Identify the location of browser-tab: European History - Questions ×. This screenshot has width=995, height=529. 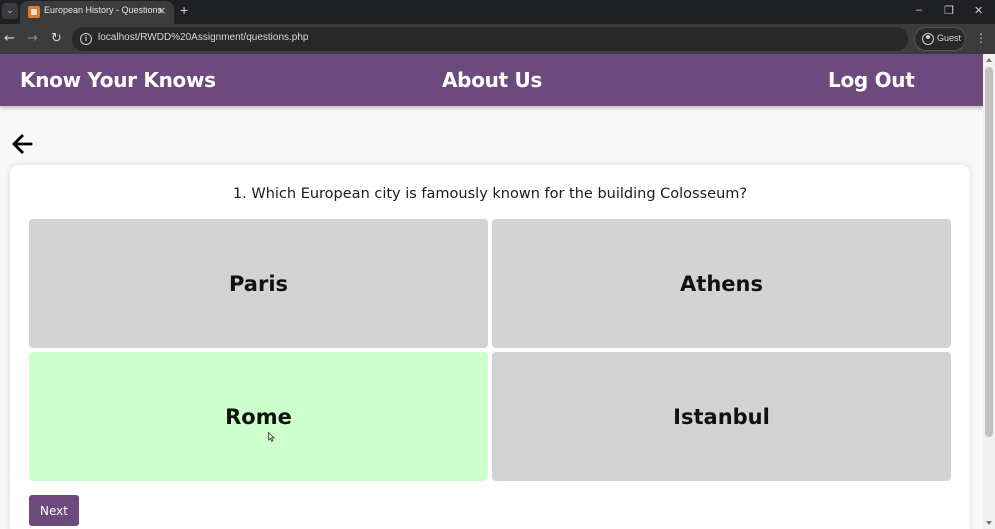
(97, 12).